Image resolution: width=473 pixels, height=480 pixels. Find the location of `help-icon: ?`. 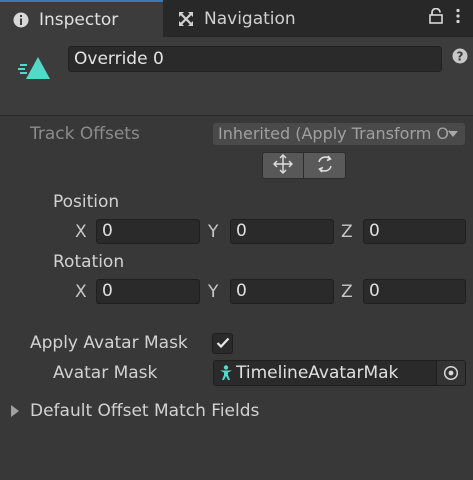

help-icon: ? is located at coordinates (460, 56).